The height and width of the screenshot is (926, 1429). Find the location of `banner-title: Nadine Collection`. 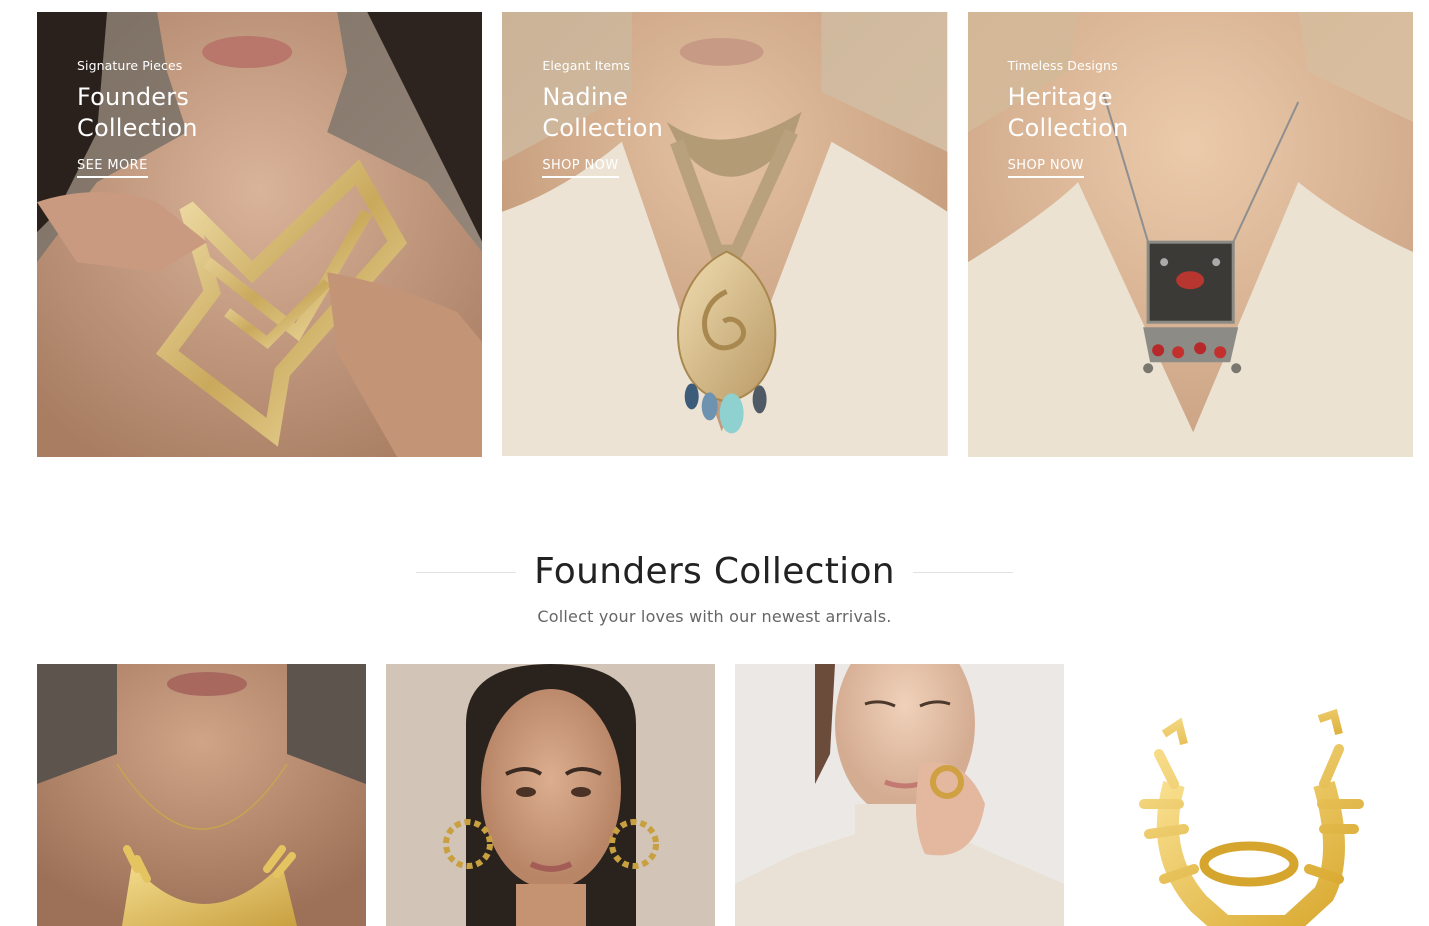

banner-title: Nadine Collection is located at coordinates (603, 112).